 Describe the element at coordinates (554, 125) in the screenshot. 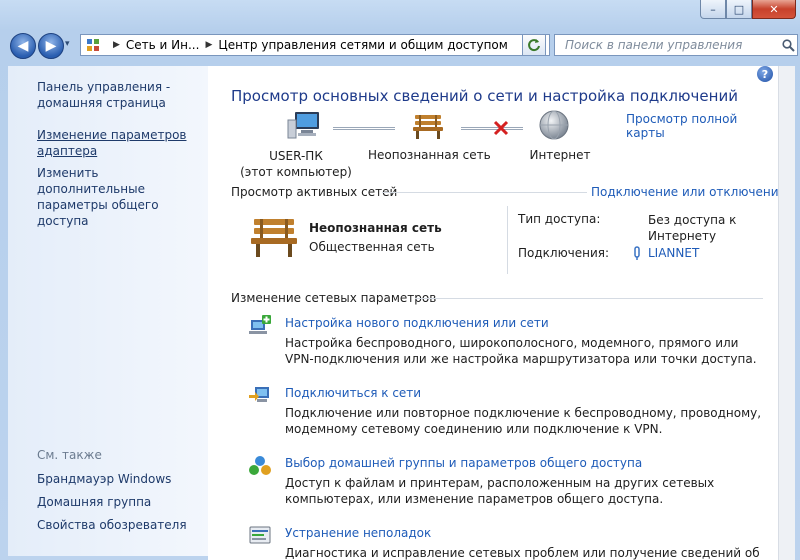

I see `internet-globe-icon` at that location.